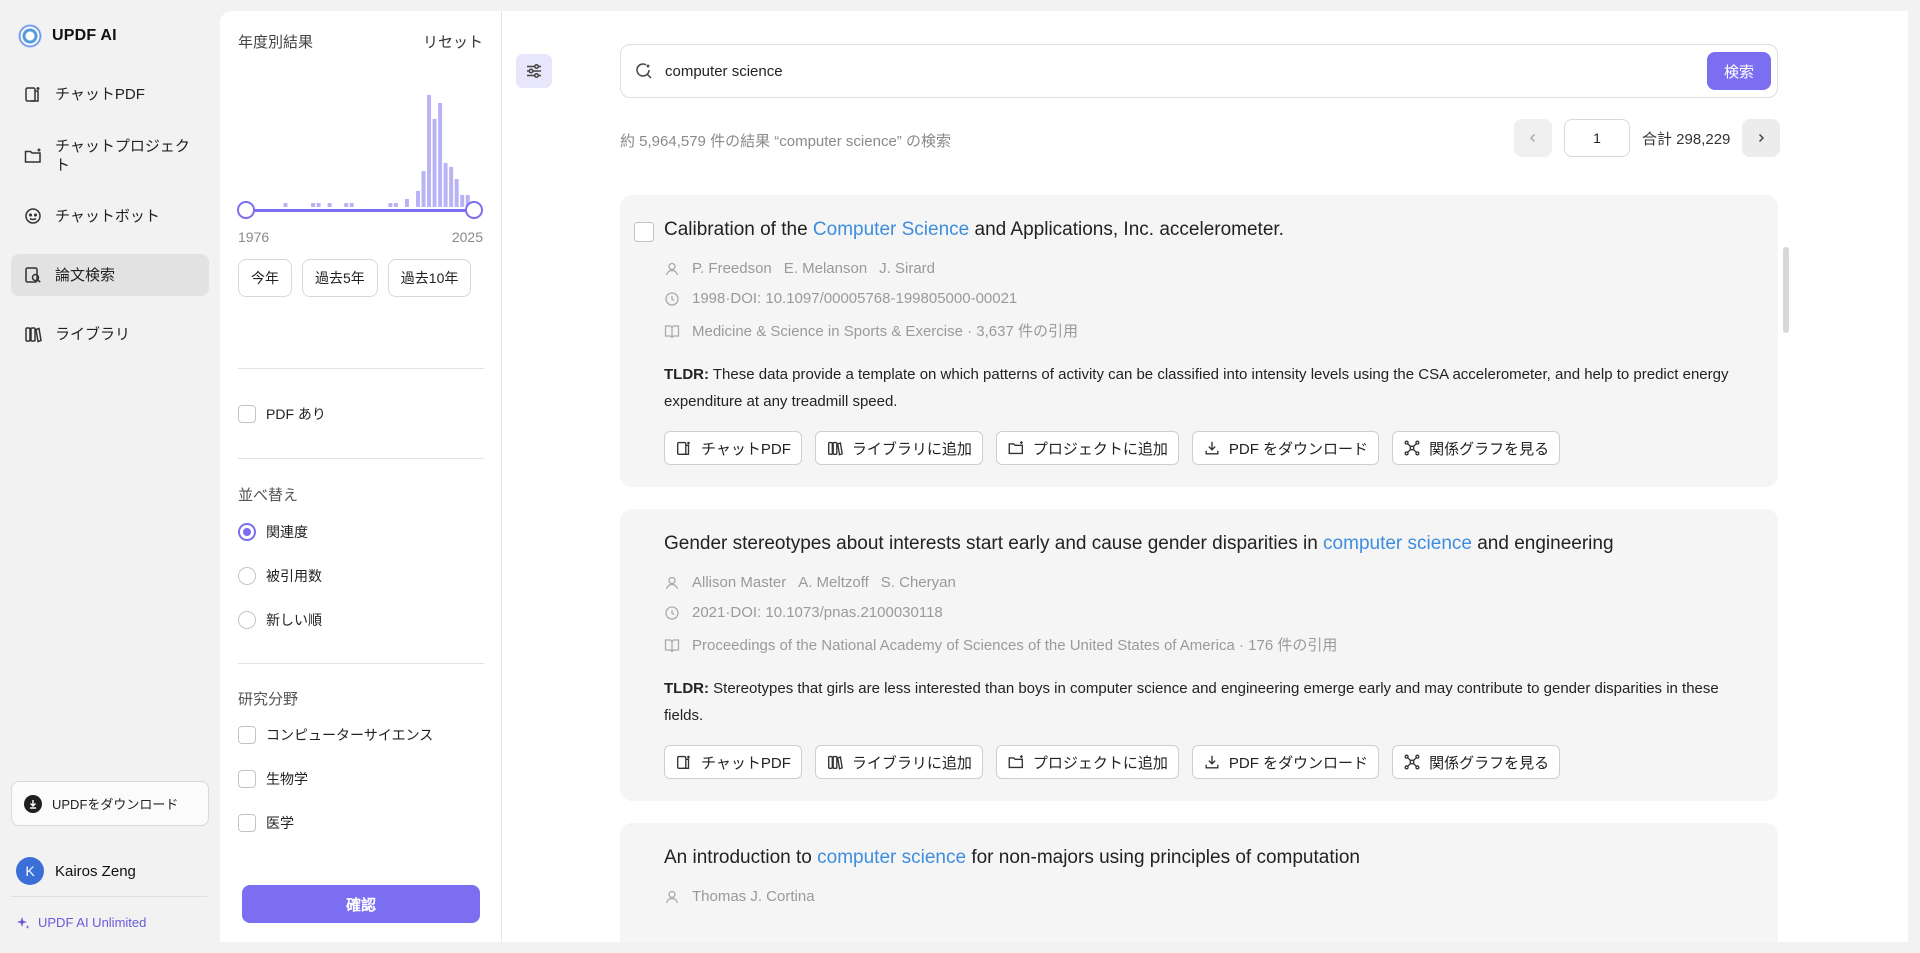 The height and width of the screenshot is (953, 1920). What do you see at coordinates (361, 904) in the screenshot?
I see `confirm-button: 確認` at bounding box center [361, 904].